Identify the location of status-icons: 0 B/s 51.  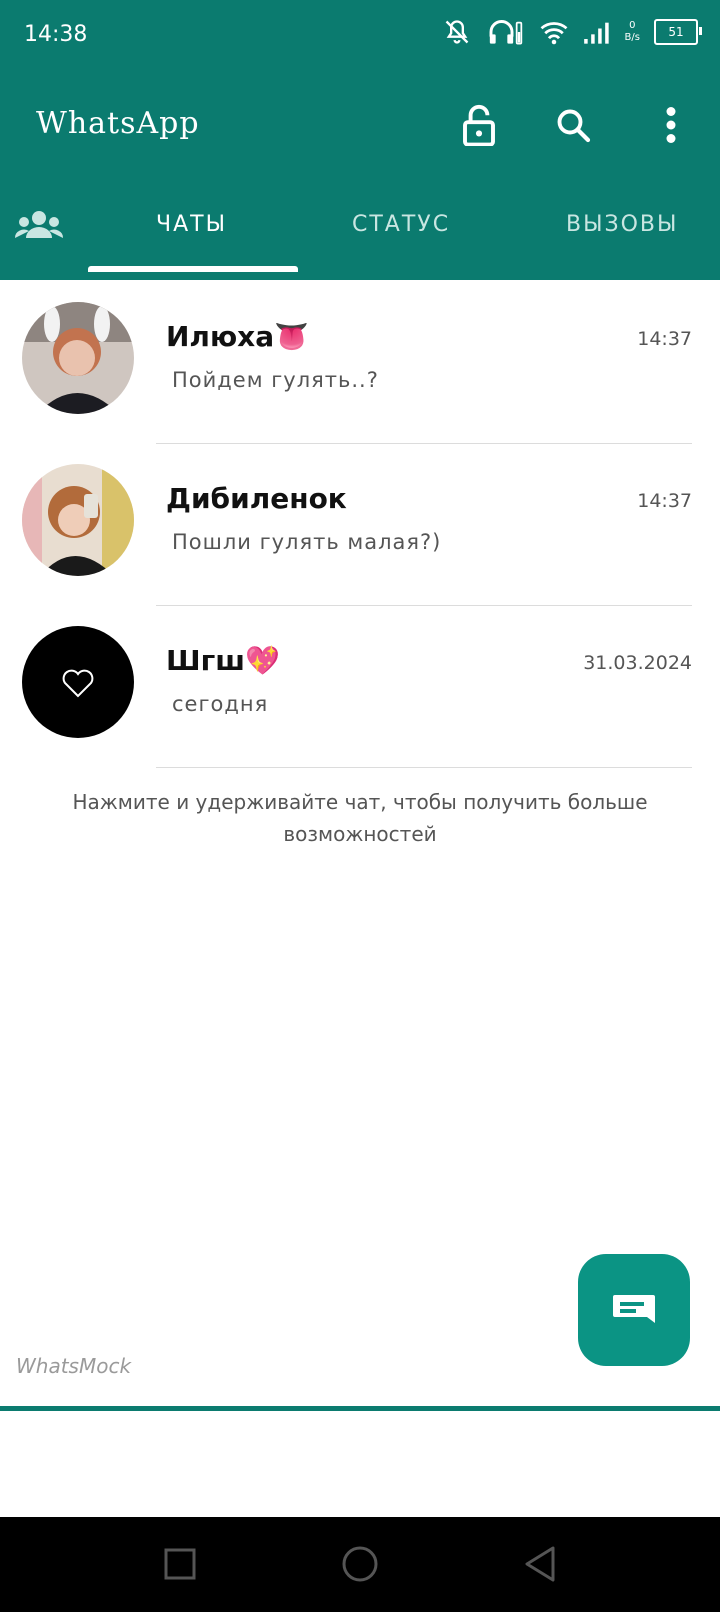
(572, 32).